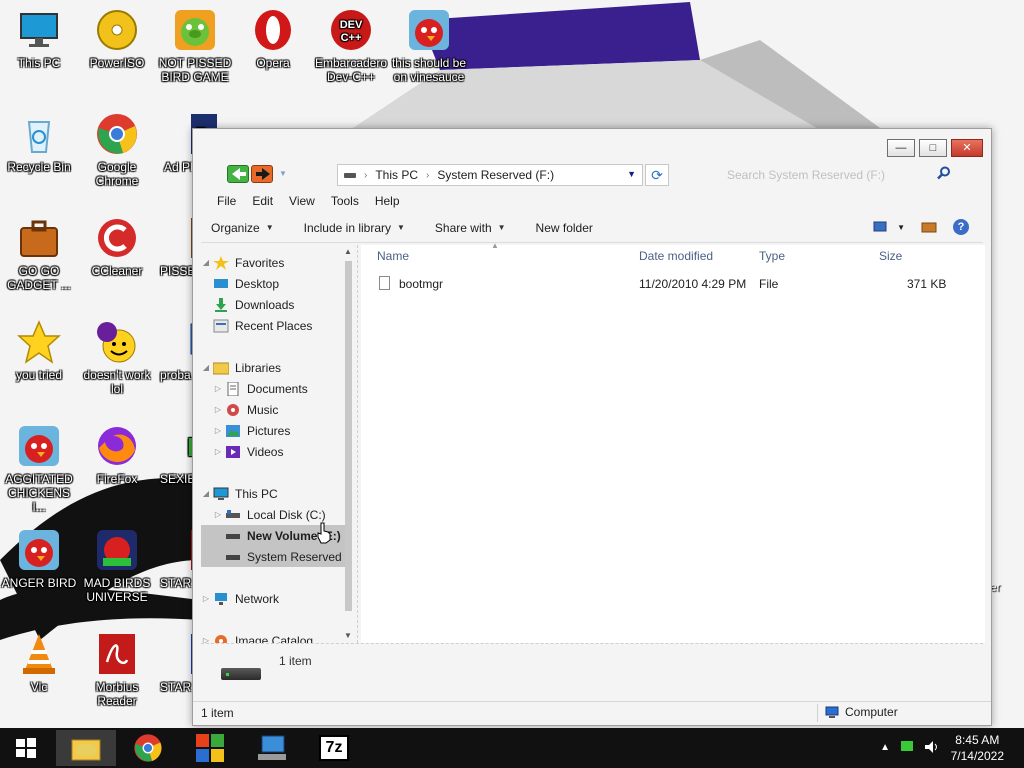  Describe the element at coordinates (907, 747) in the screenshot. I see `network-status-icon` at that location.